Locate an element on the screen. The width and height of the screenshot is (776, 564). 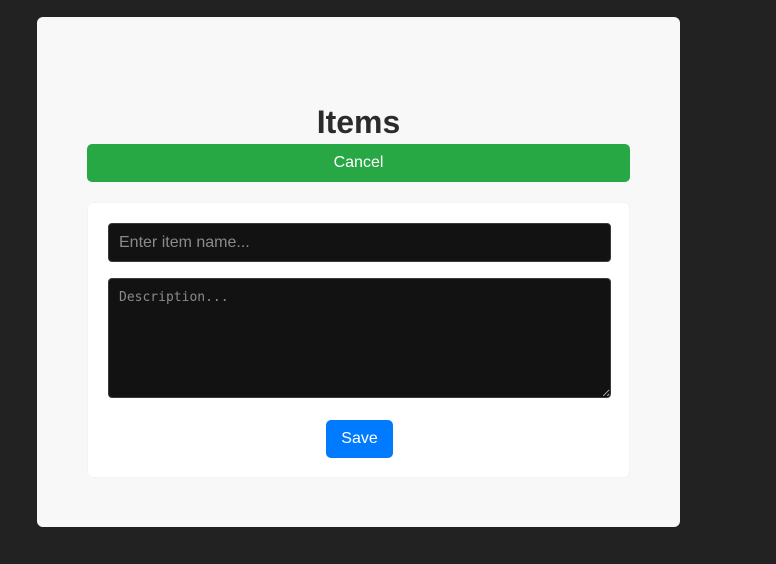
save-button: Save is located at coordinates (359, 439).